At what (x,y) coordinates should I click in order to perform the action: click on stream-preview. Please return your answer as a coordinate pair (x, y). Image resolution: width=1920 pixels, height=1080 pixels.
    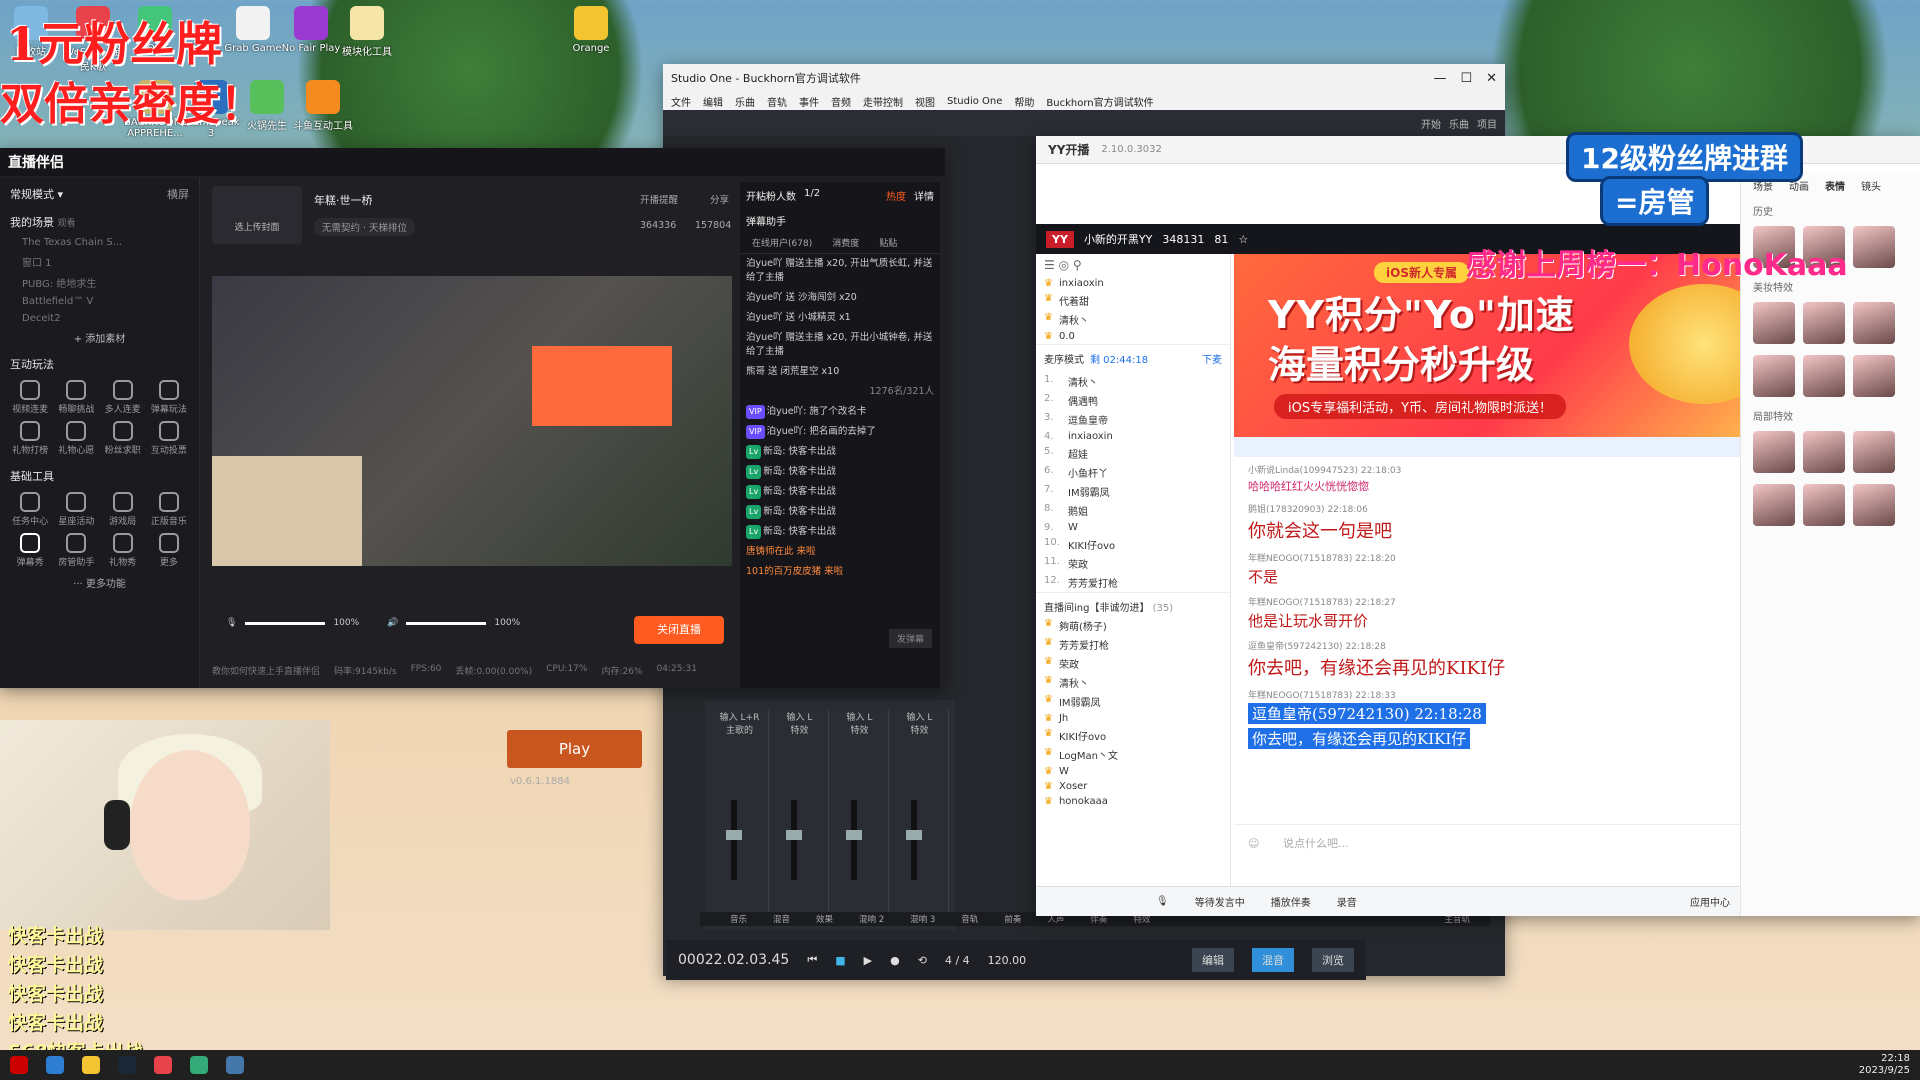
    Looking at the image, I should click on (472, 421).